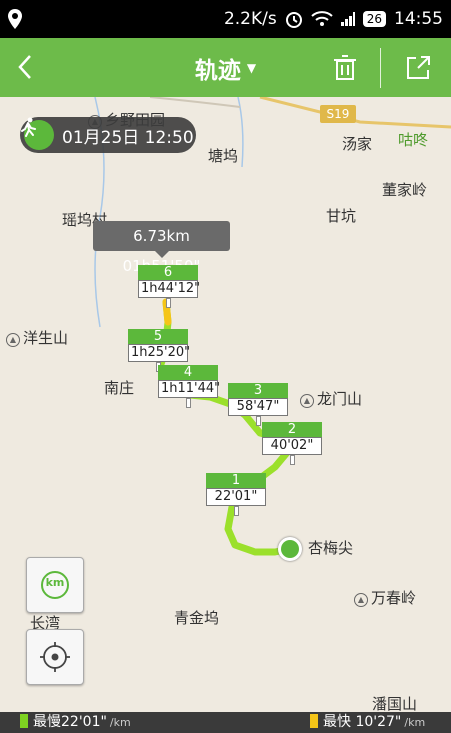 This screenshot has width=451, height=733. I want to click on fast-color-swatch, so click(314, 721).